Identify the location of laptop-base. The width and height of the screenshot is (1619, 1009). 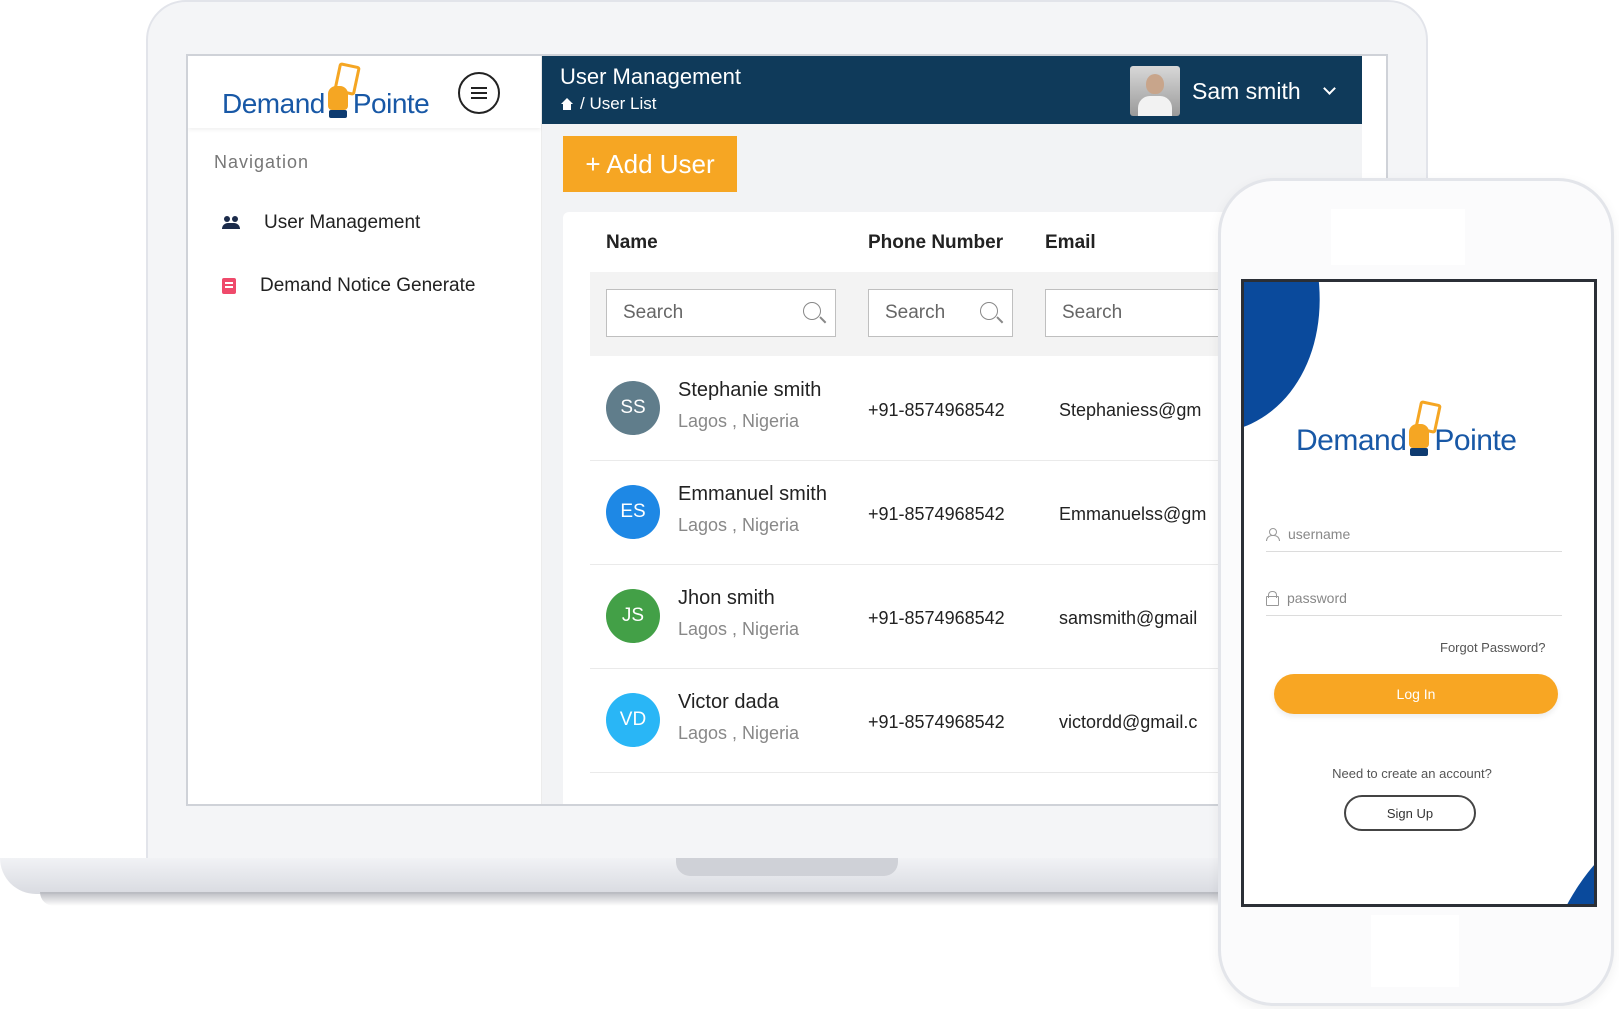
(620, 876).